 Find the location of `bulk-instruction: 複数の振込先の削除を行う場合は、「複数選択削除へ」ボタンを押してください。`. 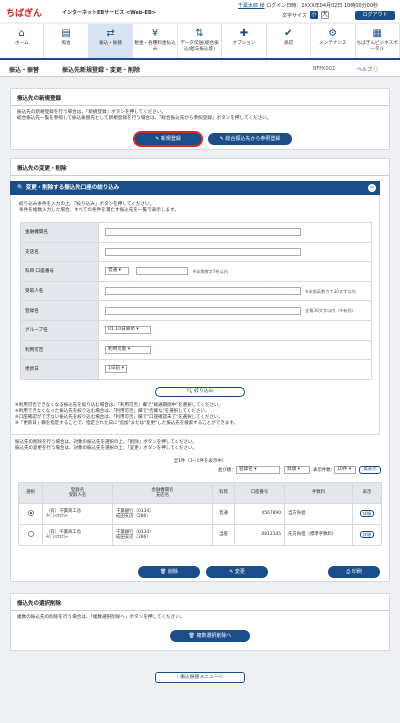

bulk-instruction: 複数の振込先の削除を行う場合は、「複数選択削除へ」ボタンを押してください。 is located at coordinates (101, 617).